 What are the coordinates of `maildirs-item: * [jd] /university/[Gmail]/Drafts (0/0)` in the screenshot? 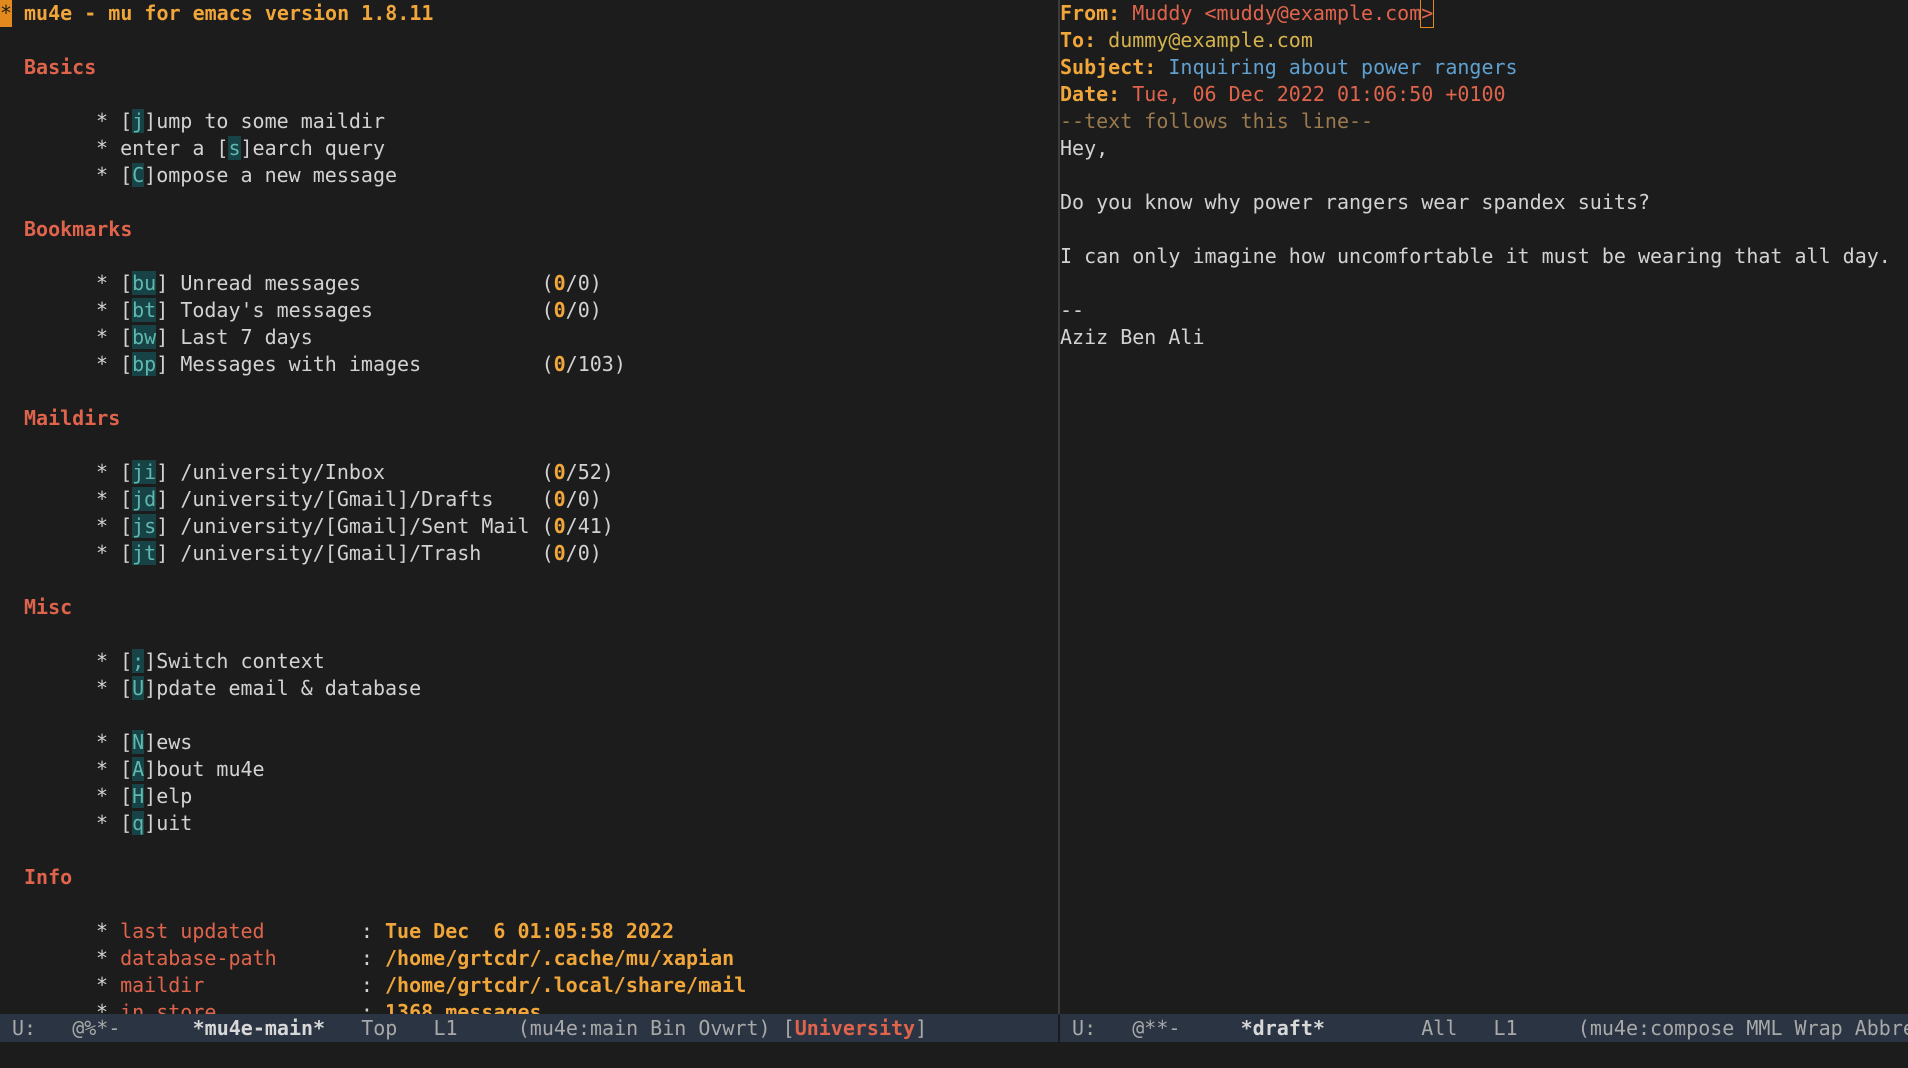 It's located at (349, 499).